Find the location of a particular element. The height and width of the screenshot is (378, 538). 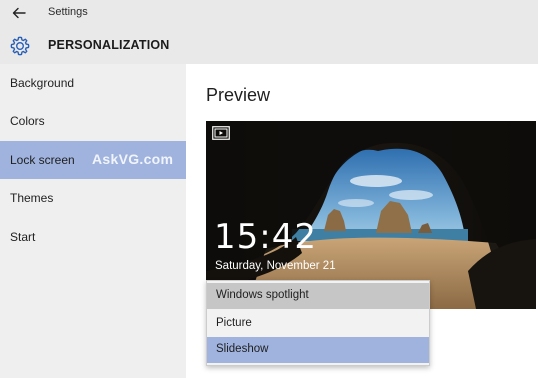

sidebar-item-label: Colors is located at coordinates (27, 121).